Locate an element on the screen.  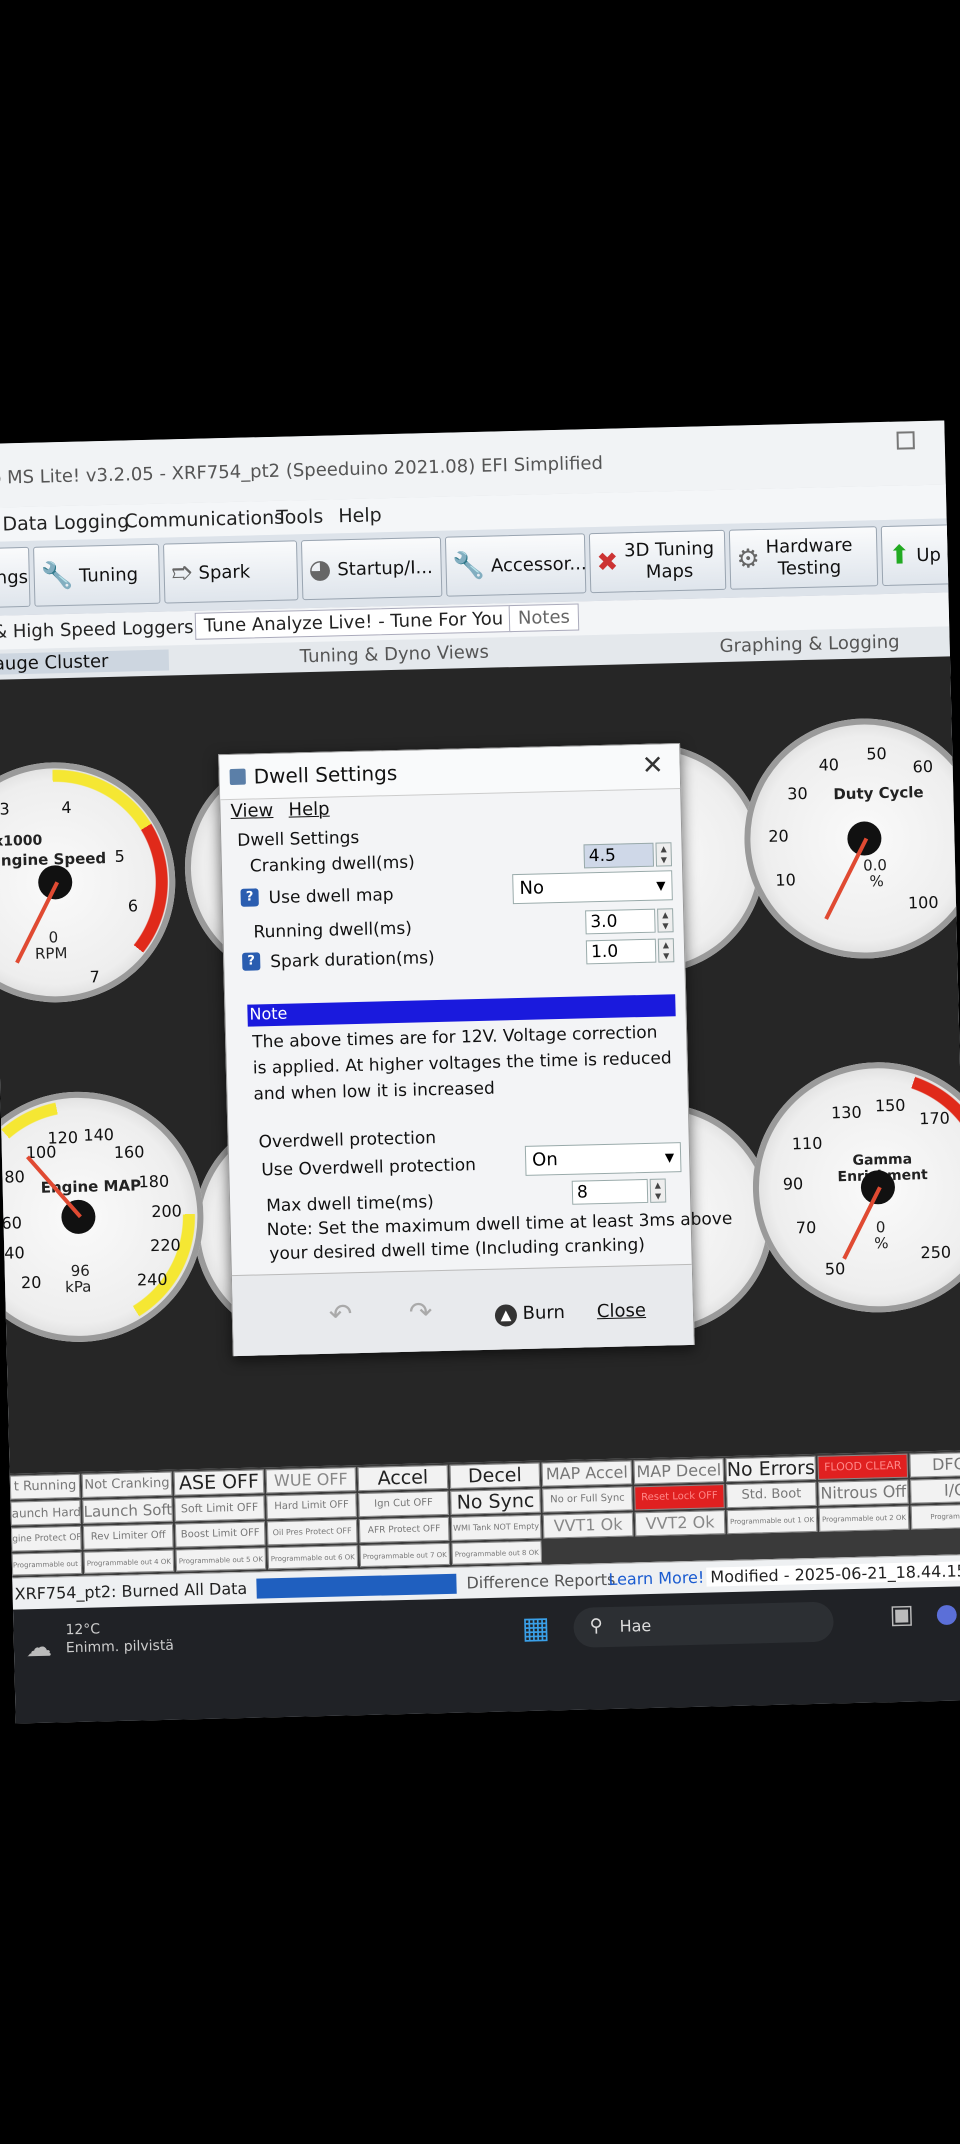
indicator: Std. Boot is located at coordinates (771, 1495).